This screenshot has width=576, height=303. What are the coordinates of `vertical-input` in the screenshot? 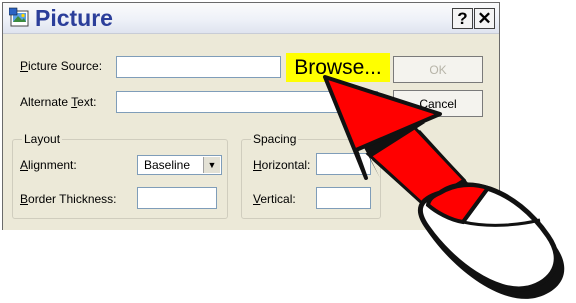 It's located at (343, 198).